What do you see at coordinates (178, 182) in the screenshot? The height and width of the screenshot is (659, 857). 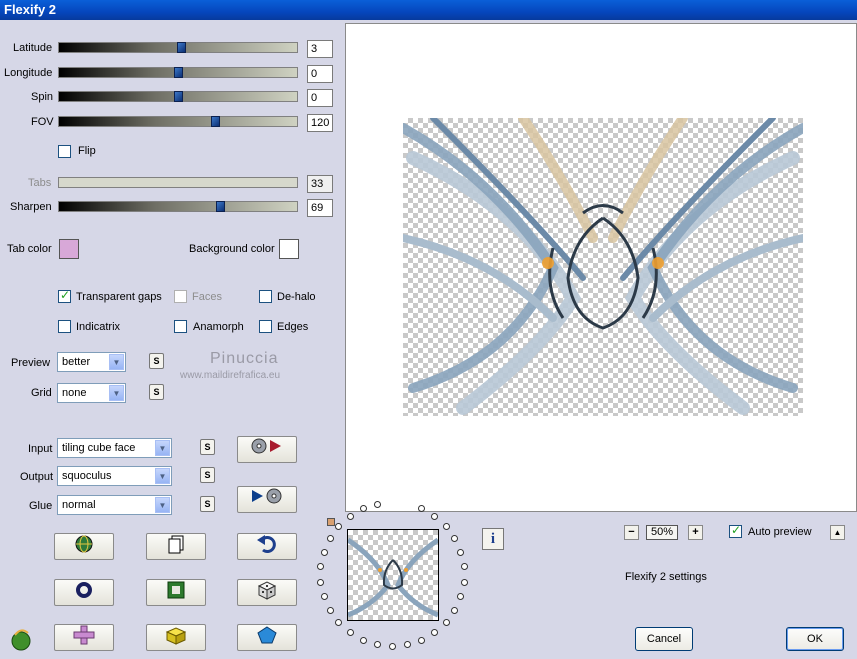 I see `tabs-slider` at bounding box center [178, 182].